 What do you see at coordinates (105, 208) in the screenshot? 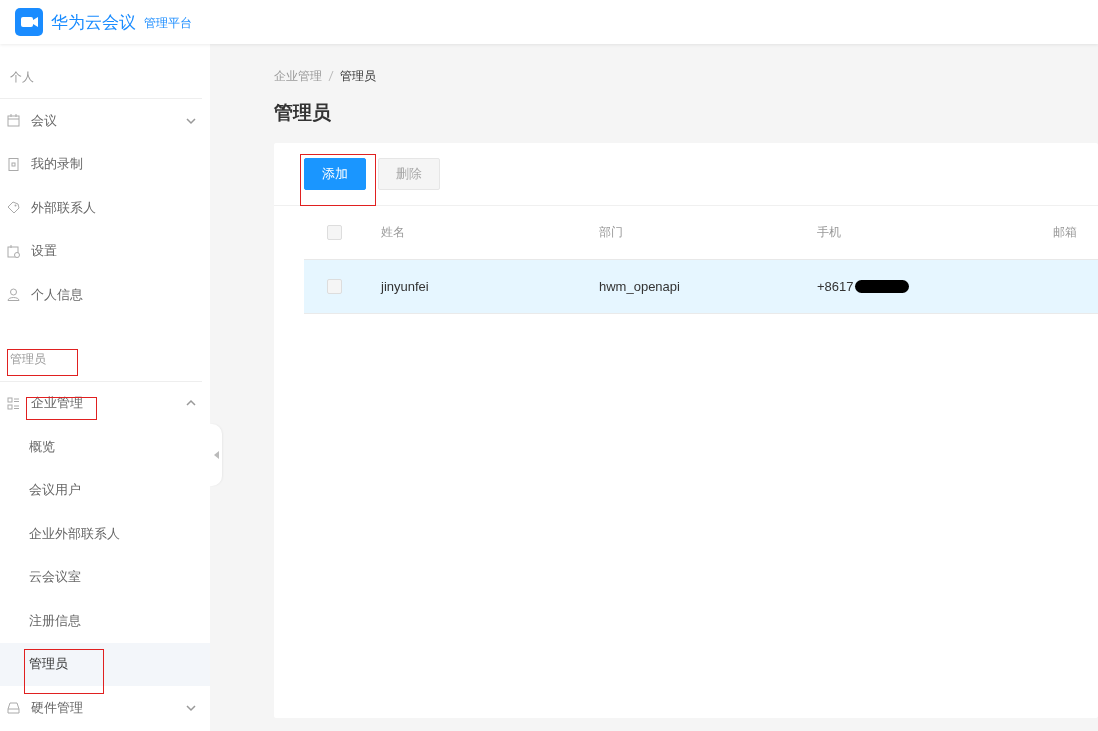
I see `sidebar-item: 外部联系人` at bounding box center [105, 208].